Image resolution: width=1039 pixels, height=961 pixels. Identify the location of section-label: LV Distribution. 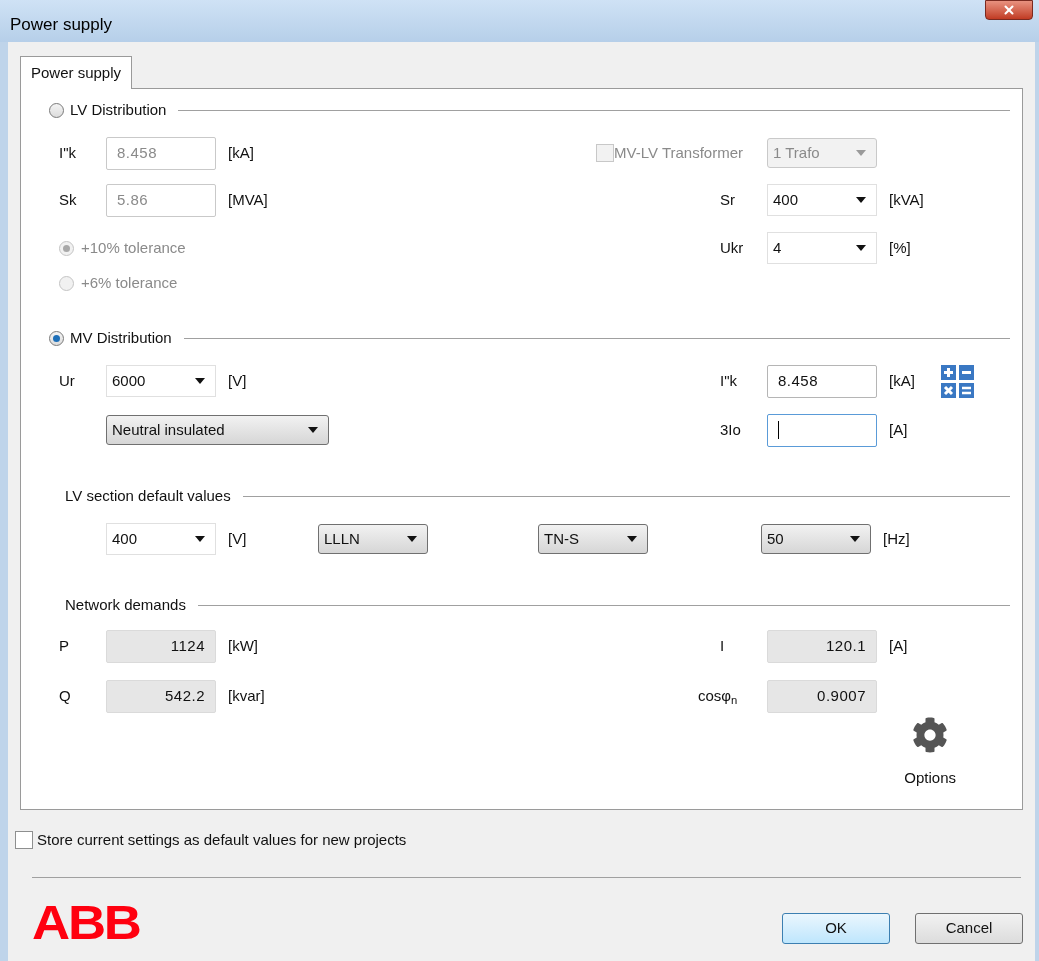
(118, 109).